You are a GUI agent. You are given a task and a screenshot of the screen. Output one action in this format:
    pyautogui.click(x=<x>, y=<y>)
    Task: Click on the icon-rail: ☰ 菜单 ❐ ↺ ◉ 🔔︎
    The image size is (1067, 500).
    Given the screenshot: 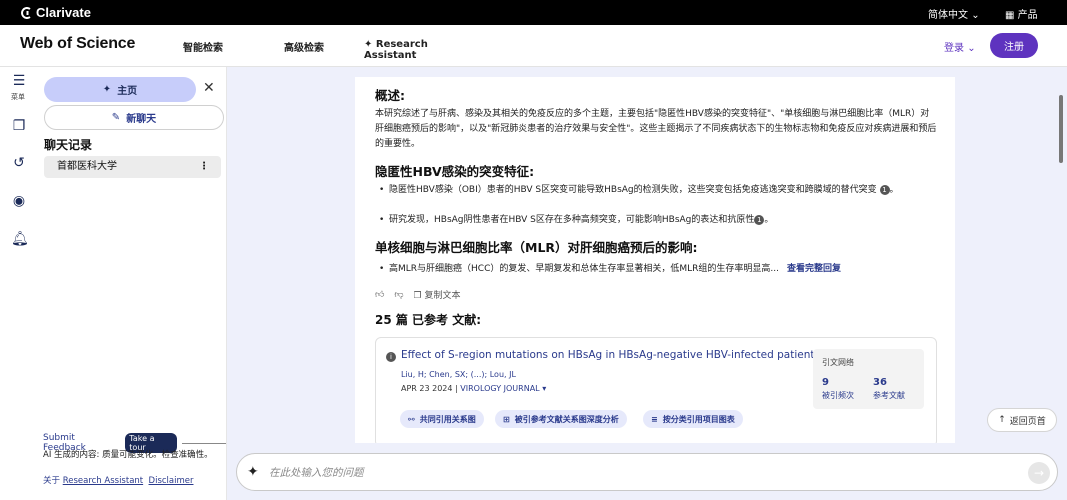 What is the action you would take?
    pyautogui.click(x=18, y=283)
    